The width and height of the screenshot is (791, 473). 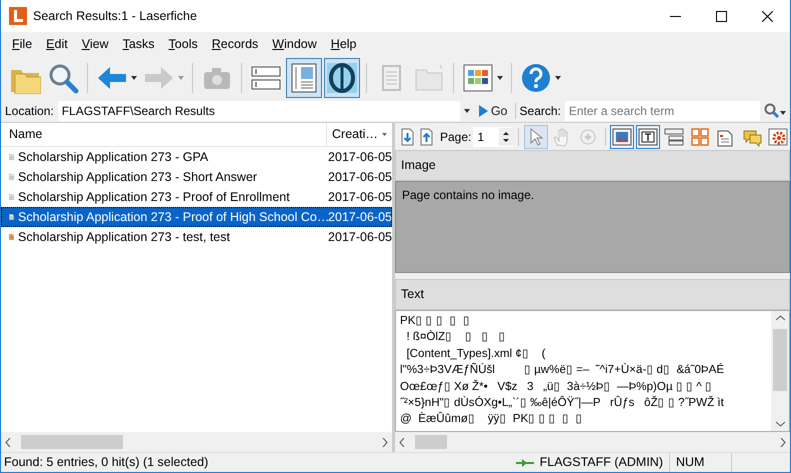 What do you see at coordinates (478, 78) in the screenshot?
I see `grid-icon` at bounding box center [478, 78].